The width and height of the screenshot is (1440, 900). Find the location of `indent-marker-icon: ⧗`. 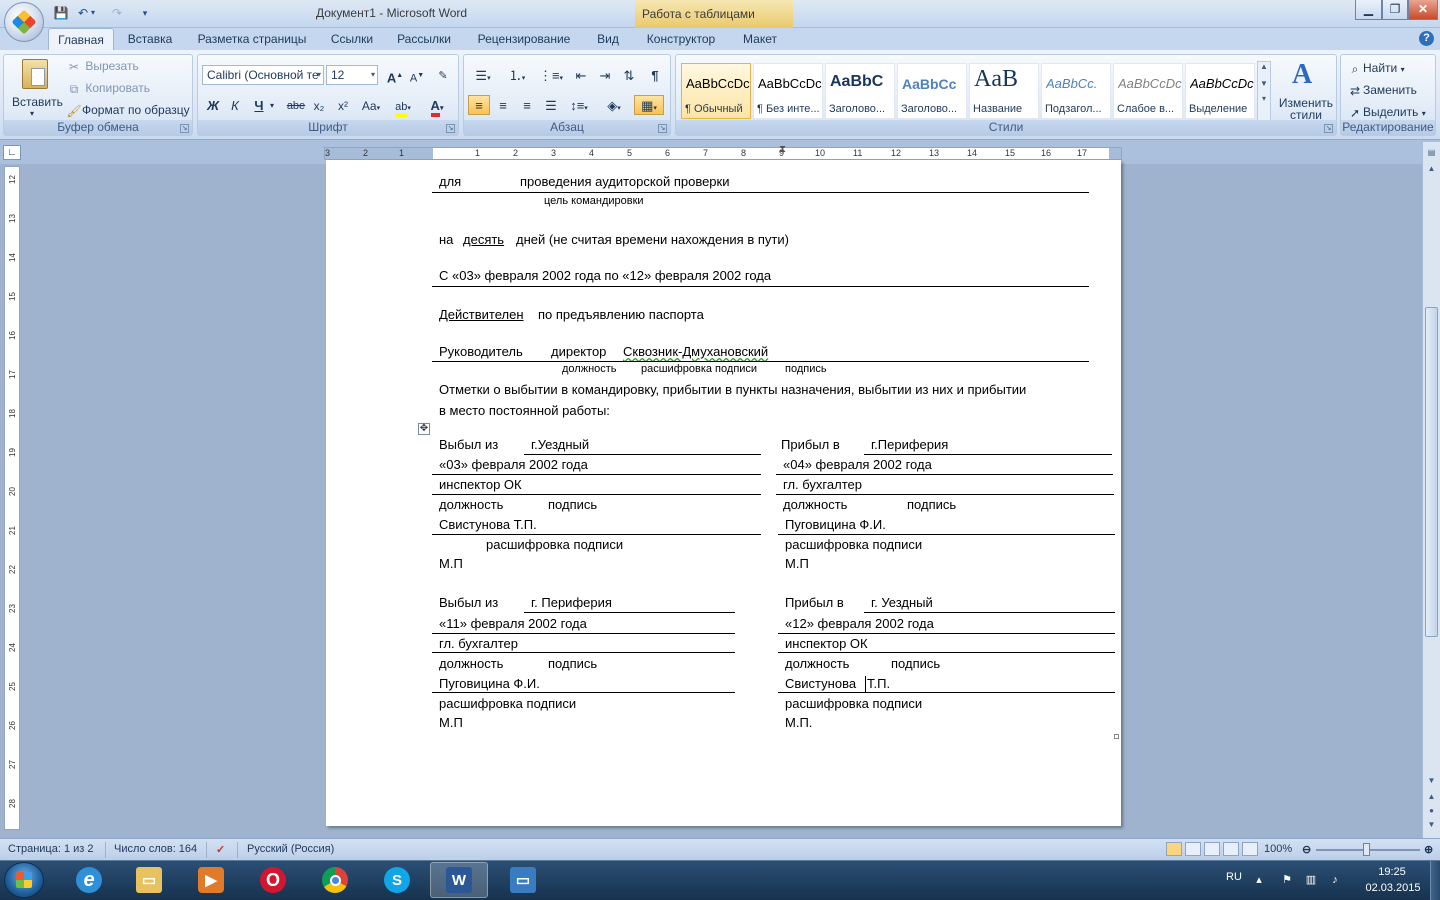

indent-marker-icon: ⧗ is located at coordinates (782, 149).